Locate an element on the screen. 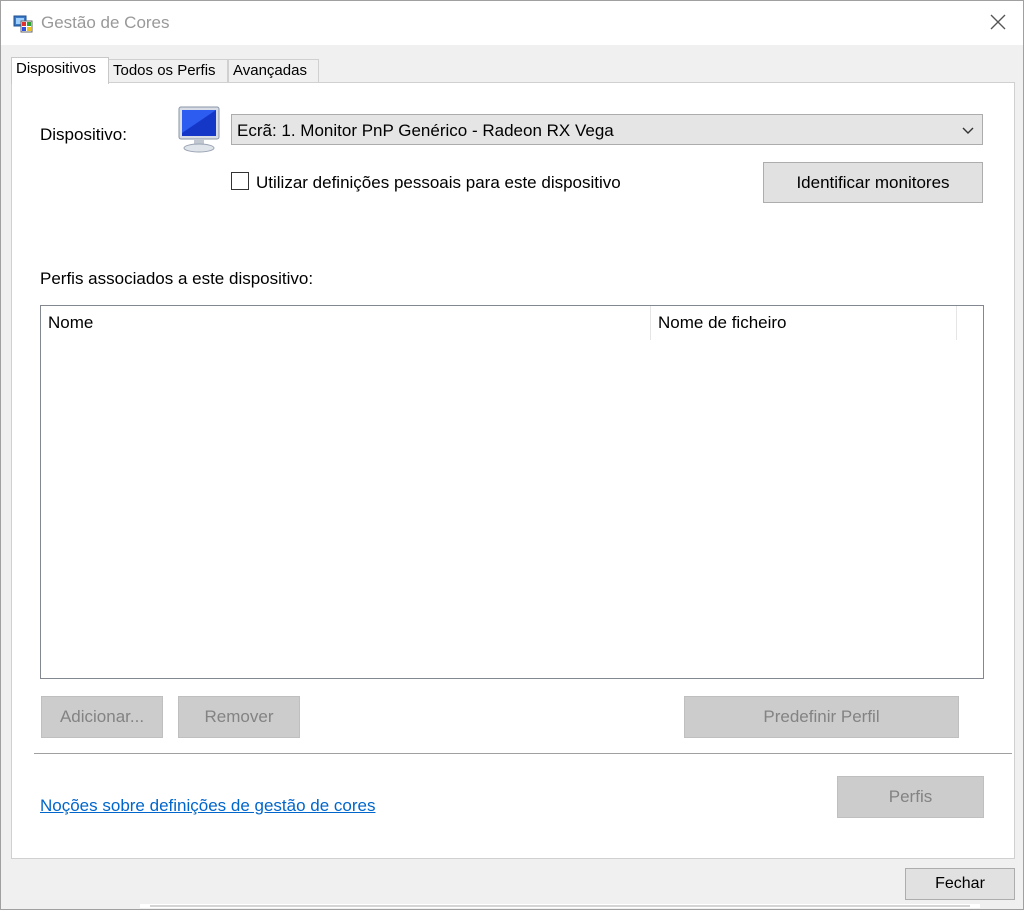 Image resolution: width=1024 pixels, height=910 pixels. close-button: Fechar is located at coordinates (960, 884).